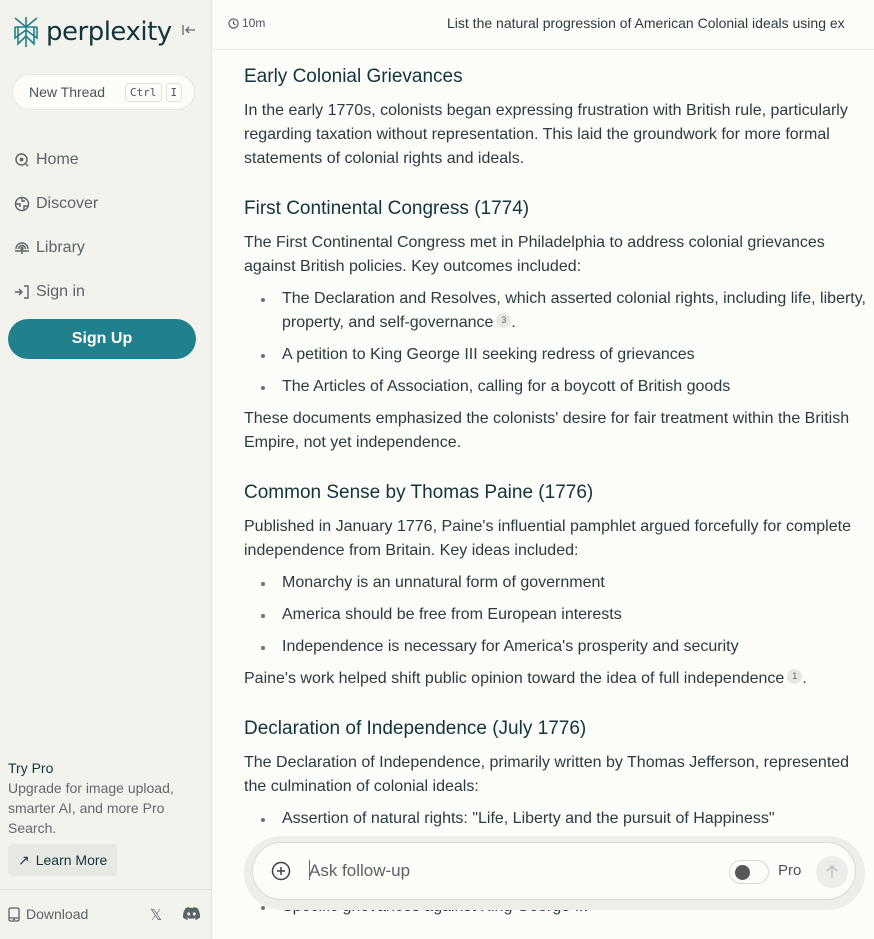 The image size is (874, 939). Describe the element at coordinates (22, 160) in the screenshot. I see `home-search-icon` at that location.